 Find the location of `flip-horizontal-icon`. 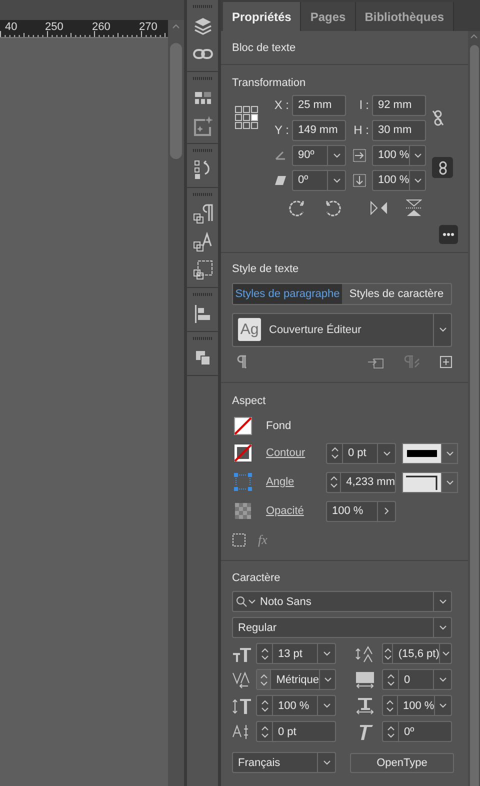

flip-horizontal-icon is located at coordinates (379, 207).